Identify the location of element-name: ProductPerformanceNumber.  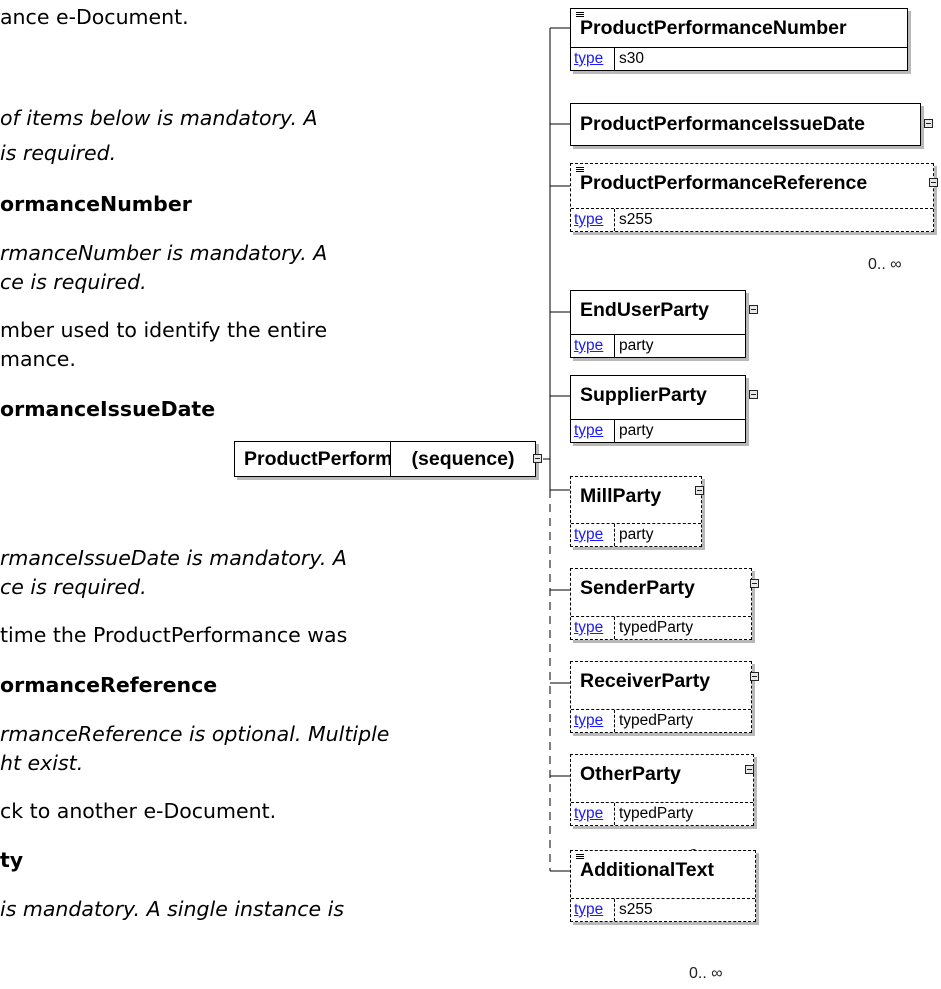
(713, 28).